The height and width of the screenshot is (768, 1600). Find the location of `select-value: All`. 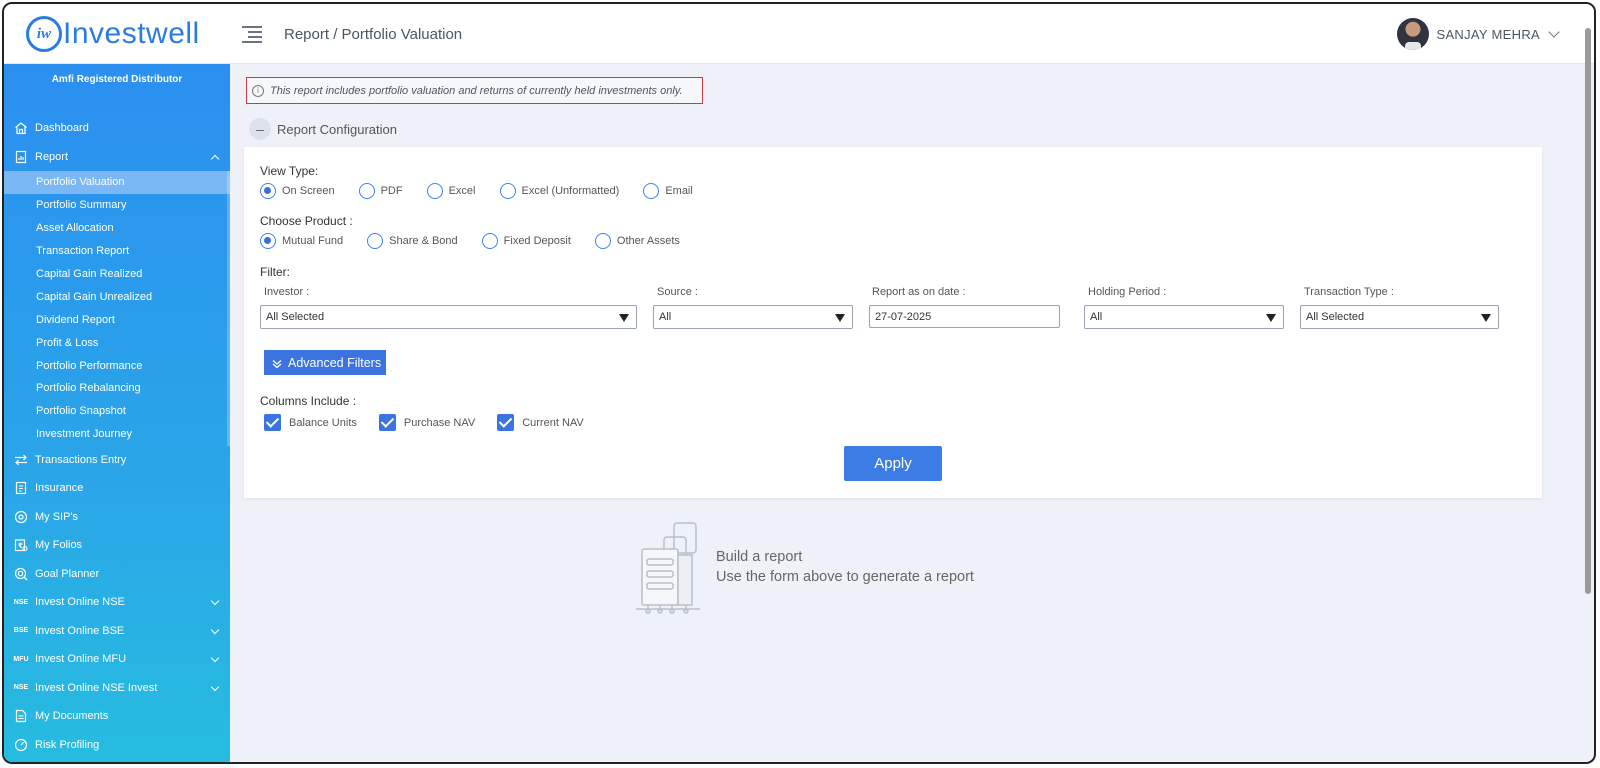

select-value: All is located at coordinates (665, 317).